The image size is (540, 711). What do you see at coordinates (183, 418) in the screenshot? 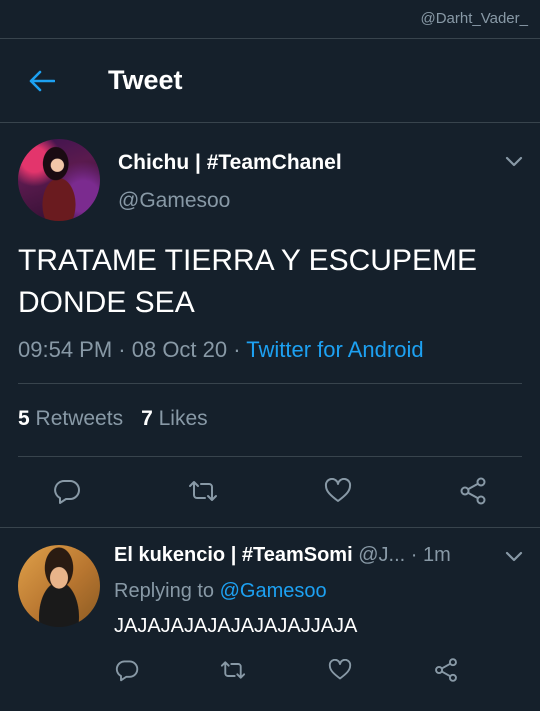
I see `likes-label: Likes` at bounding box center [183, 418].